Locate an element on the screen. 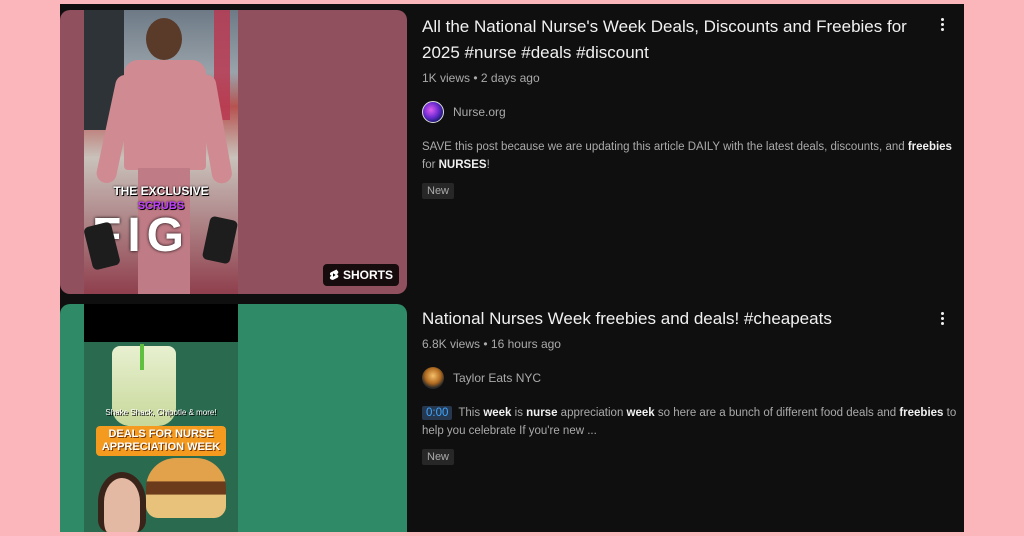  desc-highlight: nurse is located at coordinates (542, 413).